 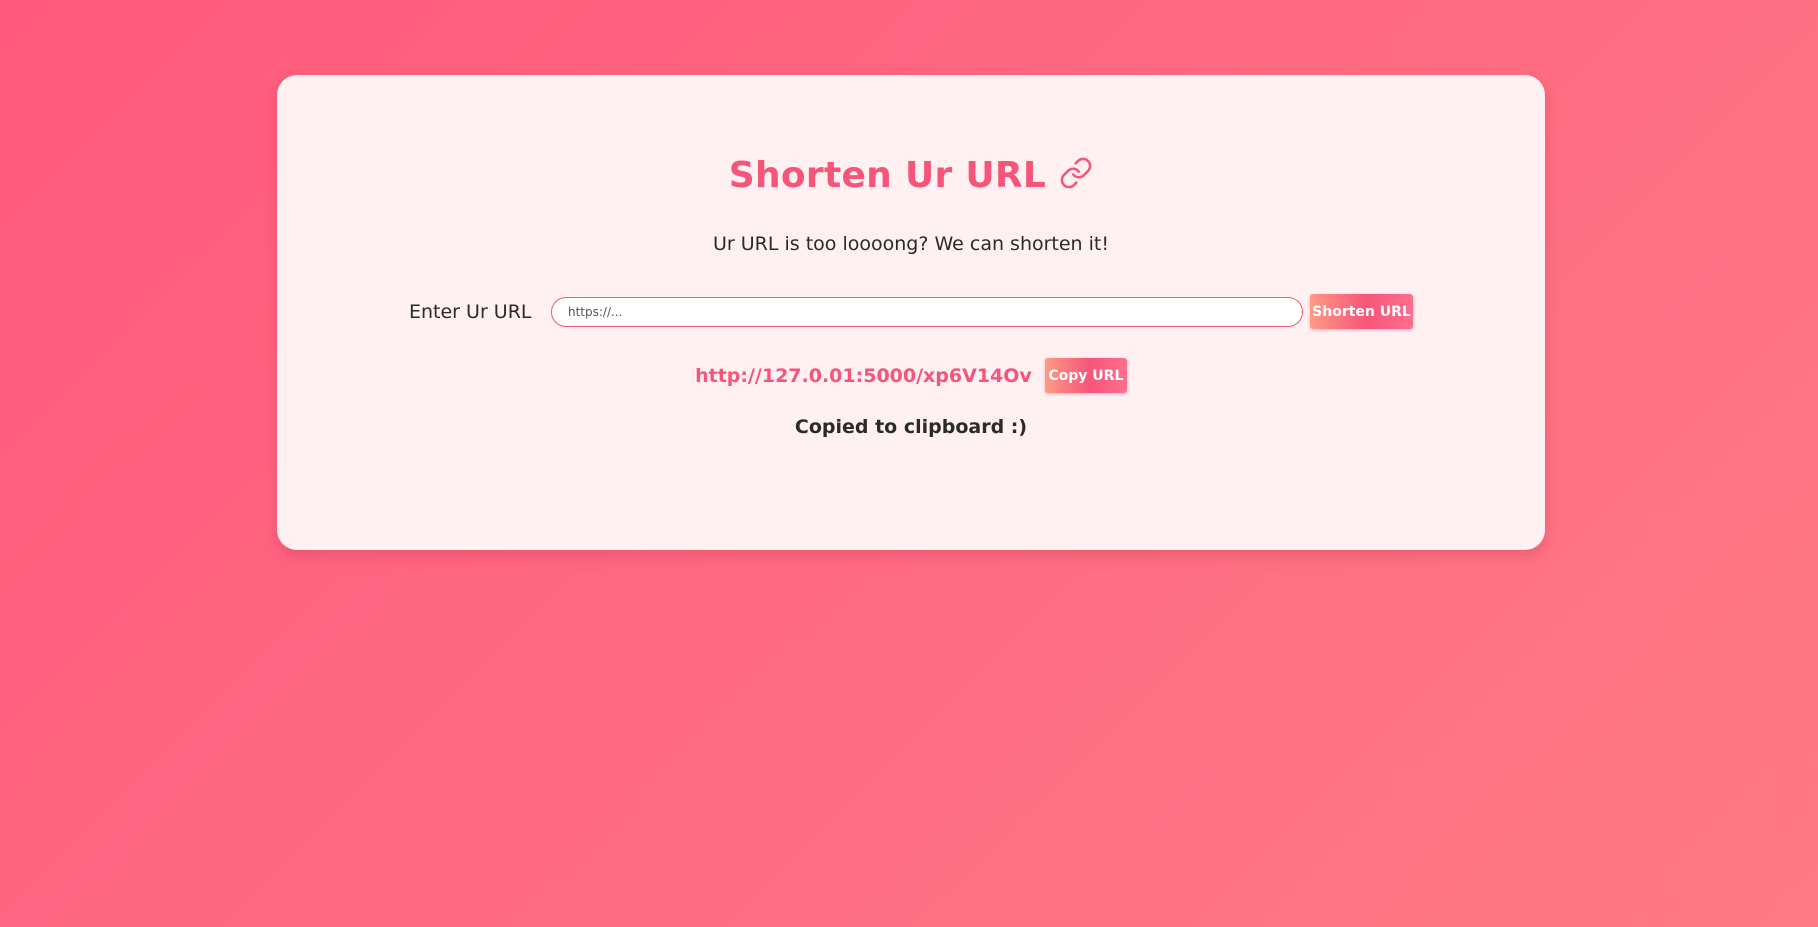 I want to click on shorten-url-button: Shorten URL, so click(x=1361, y=311).